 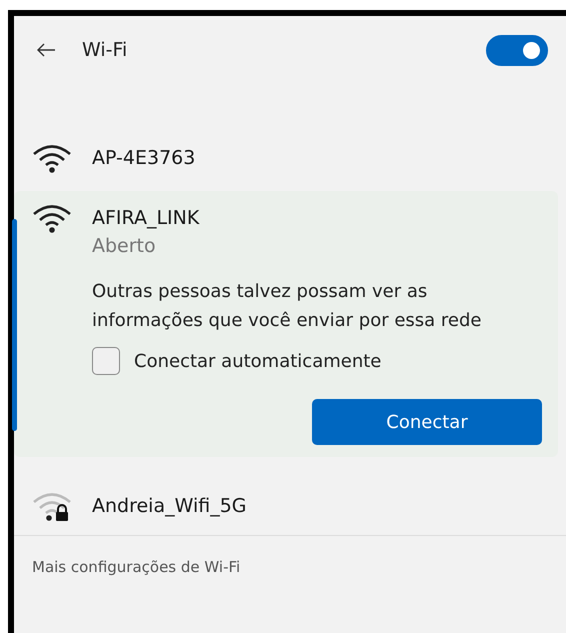 I want to click on connect-button: Conectar, so click(x=427, y=422).